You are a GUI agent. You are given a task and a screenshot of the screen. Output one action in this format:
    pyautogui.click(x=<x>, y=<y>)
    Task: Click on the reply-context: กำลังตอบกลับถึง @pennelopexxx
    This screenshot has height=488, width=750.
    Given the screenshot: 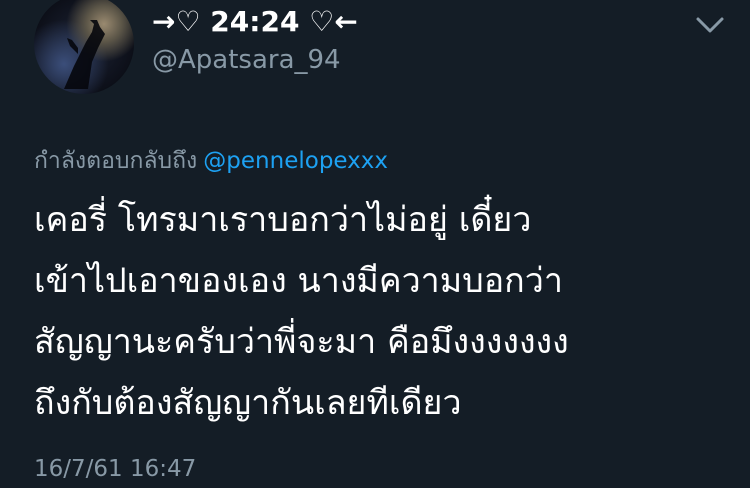 What is the action you would take?
    pyautogui.click(x=211, y=161)
    